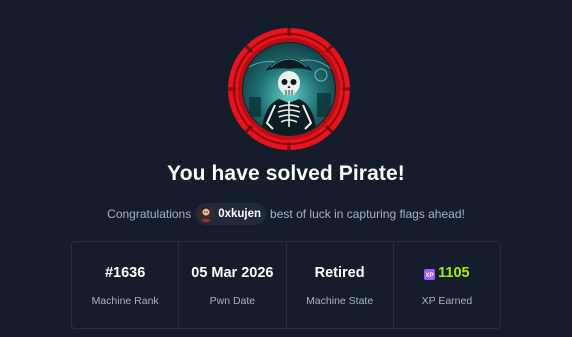  What do you see at coordinates (233, 285) in the screenshot?
I see `stat-pwn-date: 05 Mar 2026 Pwn Date` at bounding box center [233, 285].